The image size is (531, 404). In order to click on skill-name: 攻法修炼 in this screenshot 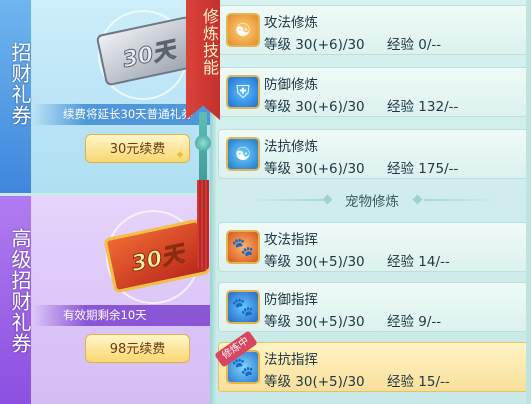, I will do `click(291, 23)`.